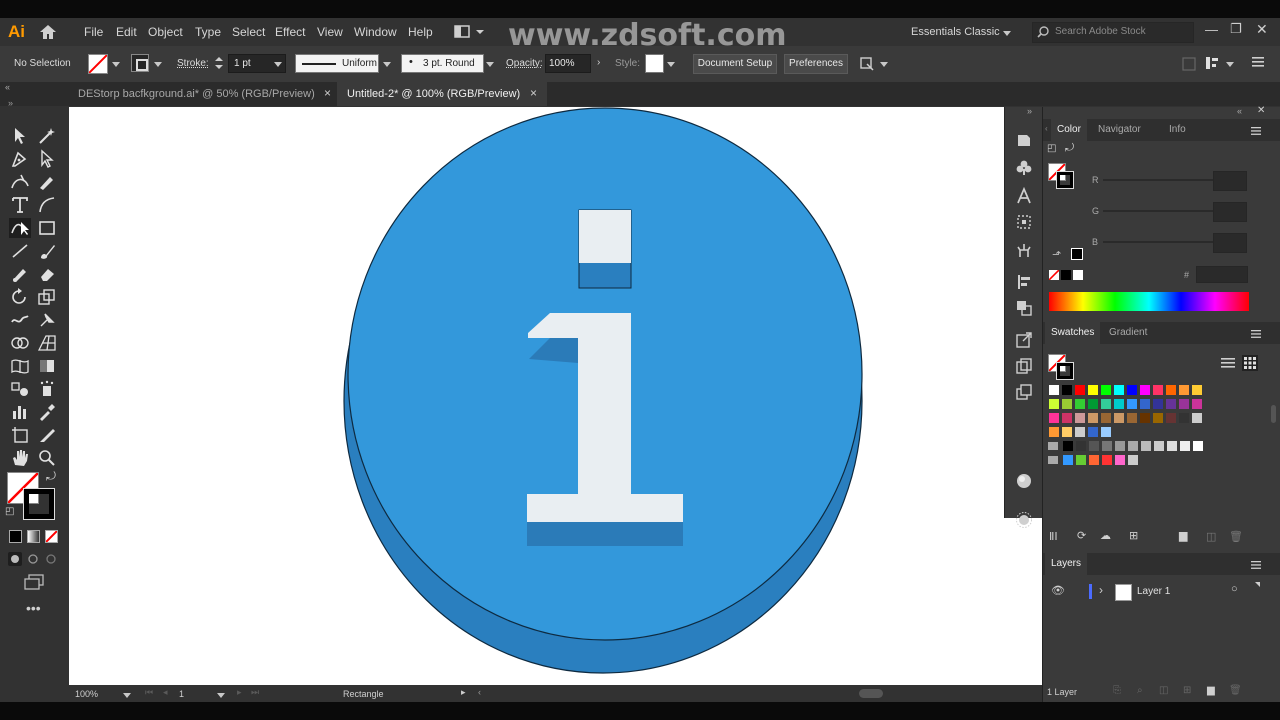 Image resolution: width=1280 pixels, height=720 pixels. What do you see at coordinates (671, 64) in the screenshot?
I see `style-chevron-down-icon` at bounding box center [671, 64].